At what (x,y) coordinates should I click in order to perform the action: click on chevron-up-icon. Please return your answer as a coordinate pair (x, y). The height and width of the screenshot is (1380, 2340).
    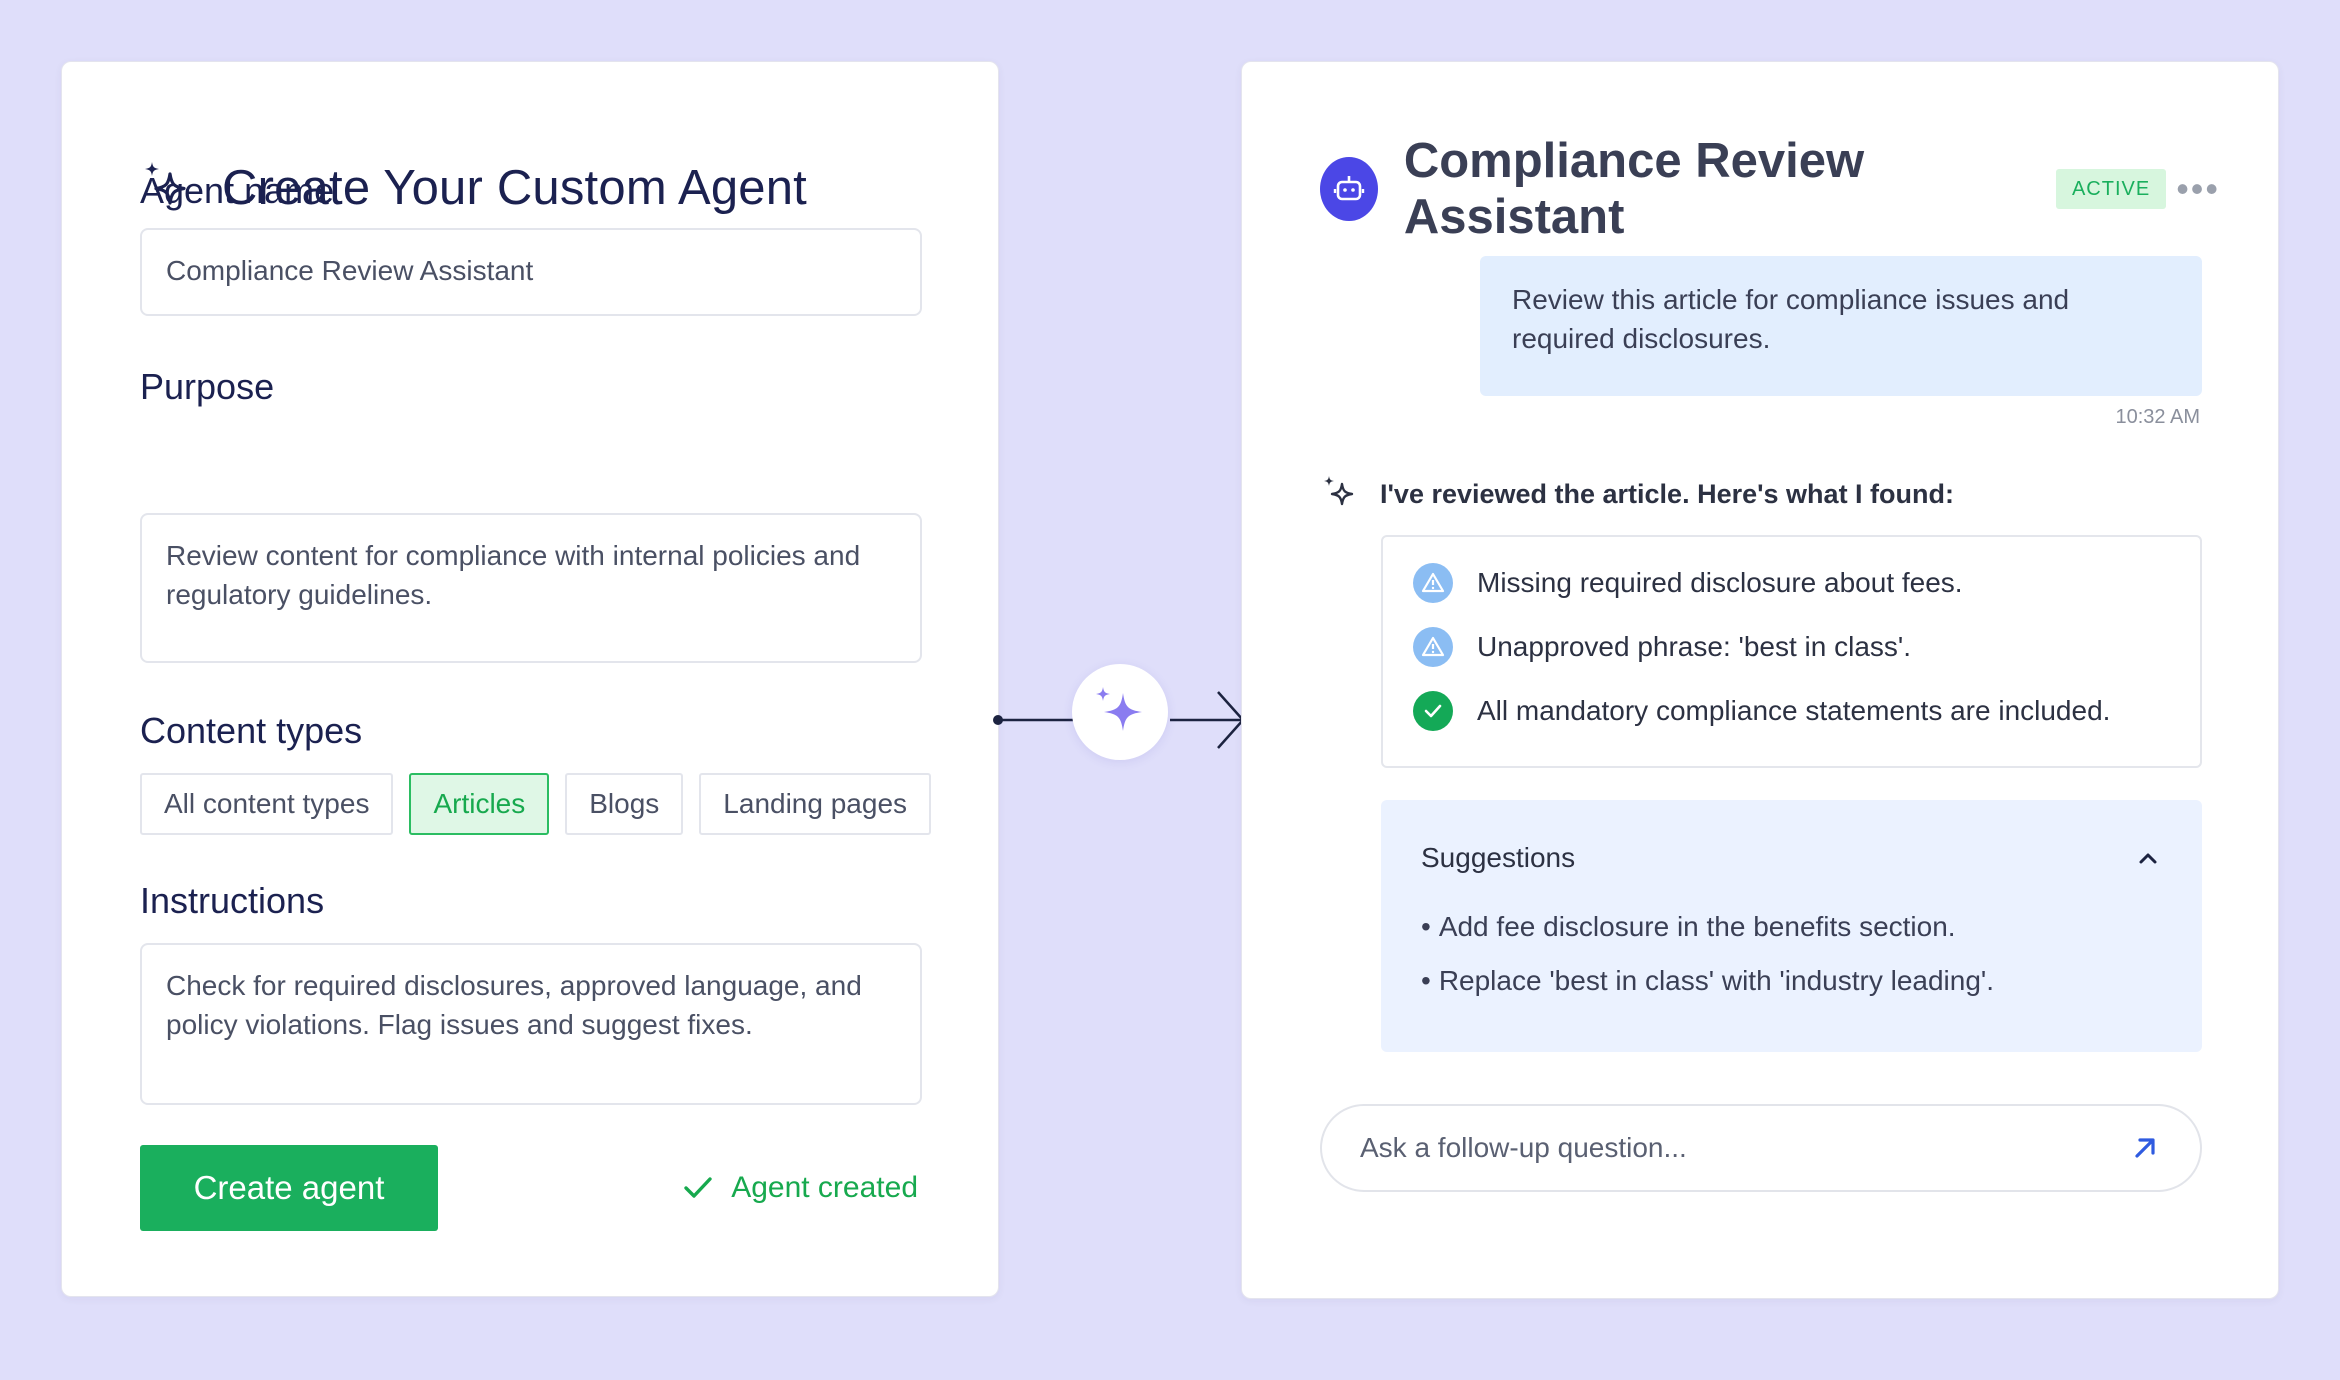
    Looking at the image, I should click on (2148, 858).